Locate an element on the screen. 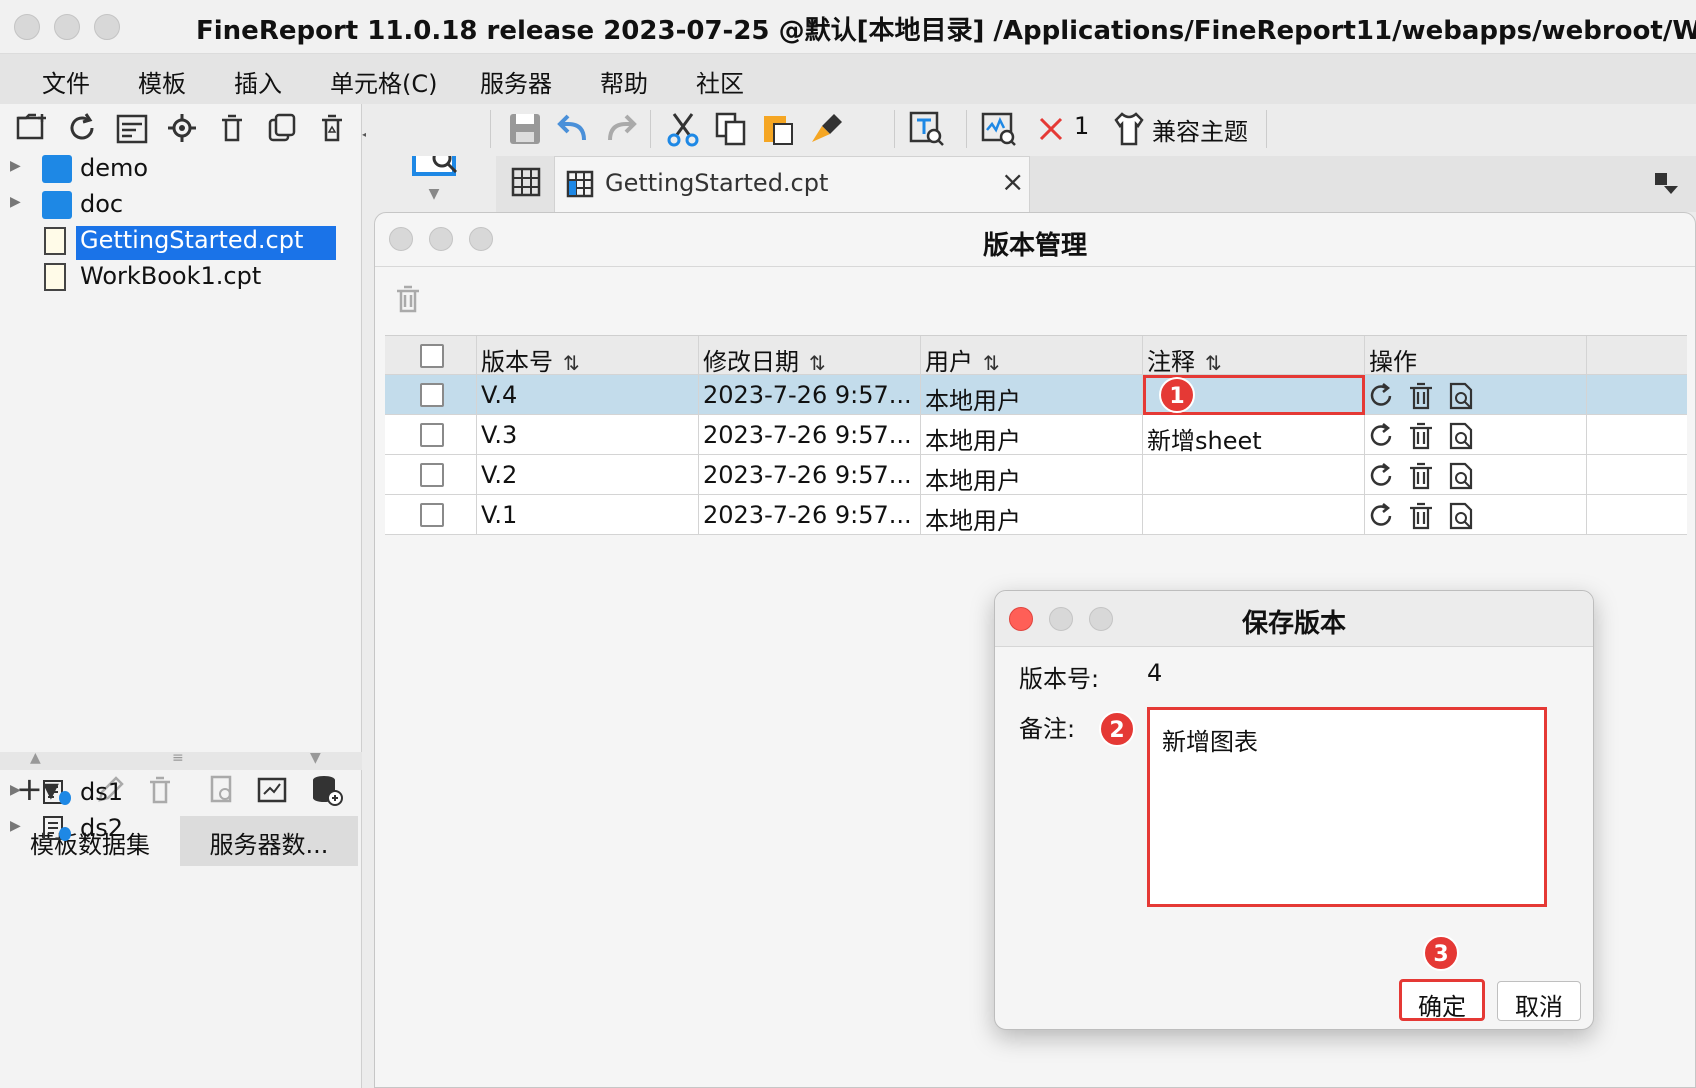 The width and height of the screenshot is (1696, 1088). redo-icon is located at coordinates (621, 129).